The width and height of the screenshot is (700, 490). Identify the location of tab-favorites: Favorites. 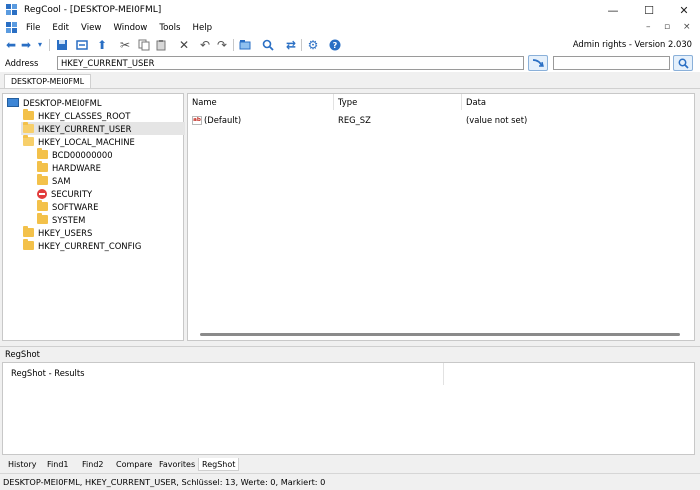
(177, 464).